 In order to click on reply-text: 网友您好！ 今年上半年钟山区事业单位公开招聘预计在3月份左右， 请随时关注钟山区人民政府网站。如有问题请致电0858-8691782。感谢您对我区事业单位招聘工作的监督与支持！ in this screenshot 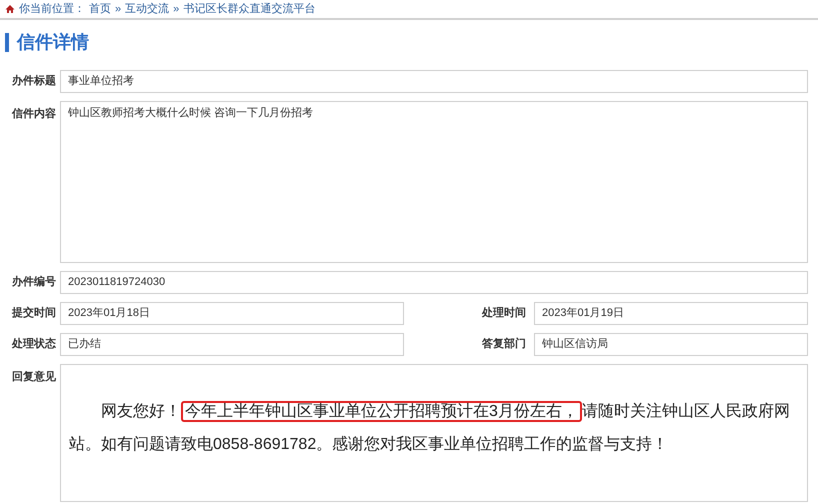, I will do `click(430, 427)`.